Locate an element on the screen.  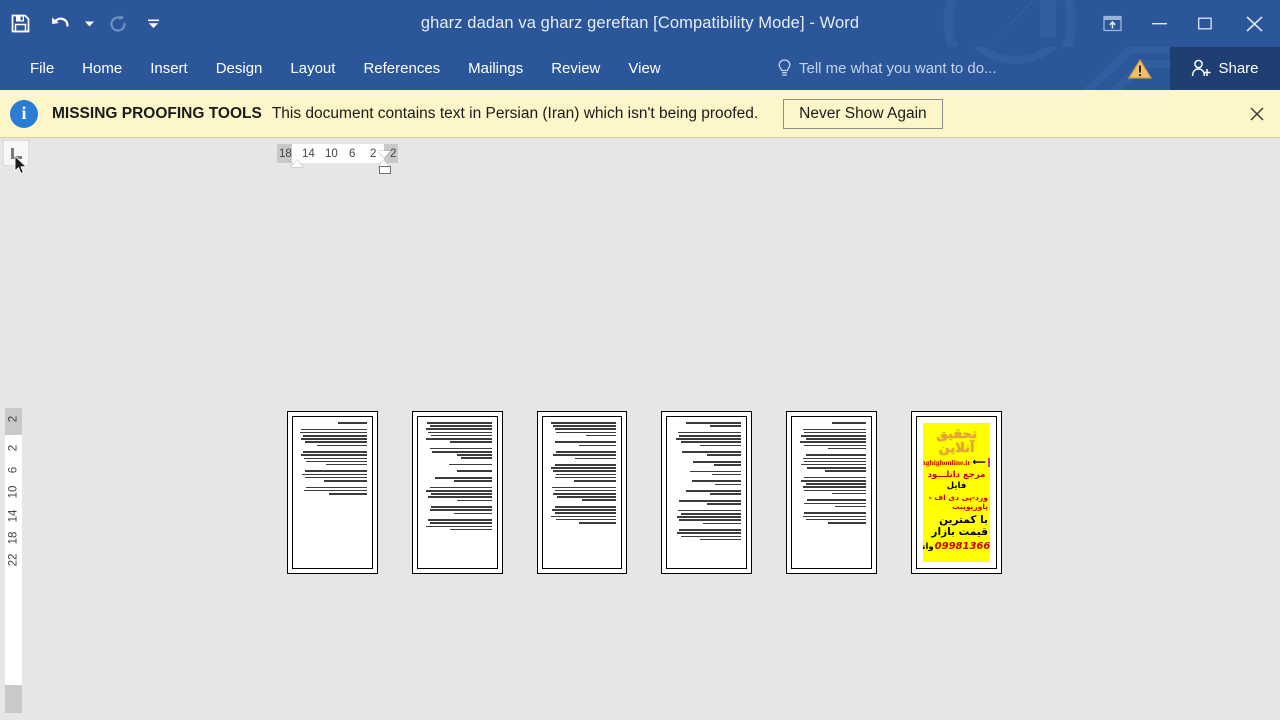
tab-file: File is located at coordinates (42, 68).